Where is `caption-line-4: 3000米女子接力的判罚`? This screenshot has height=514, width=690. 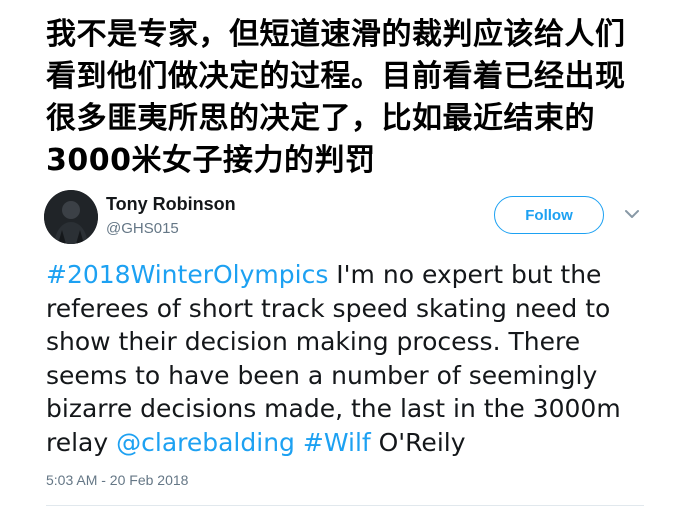 caption-line-4: 3000米女子接力的判罚 is located at coordinates (211, 160).